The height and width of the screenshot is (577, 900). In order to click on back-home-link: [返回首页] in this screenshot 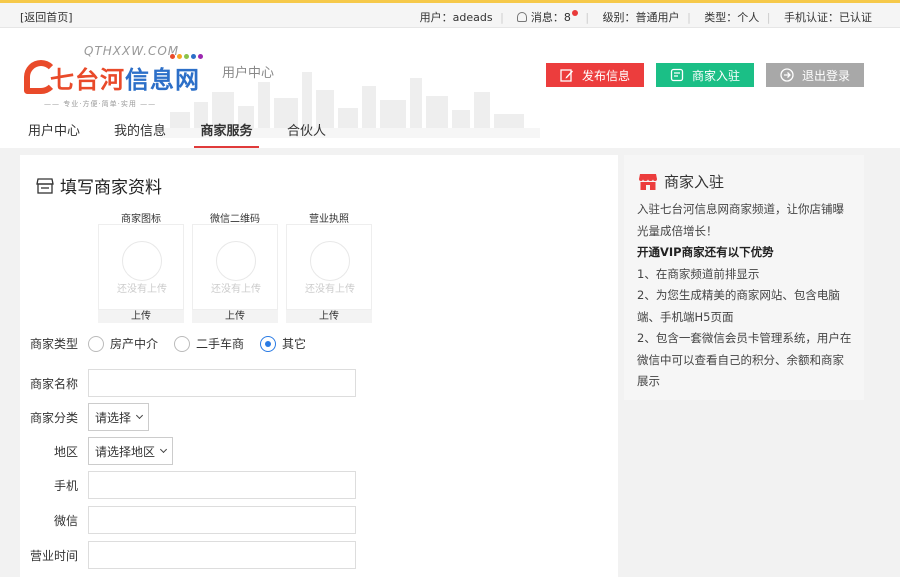, I will do `click(46, 17)`.